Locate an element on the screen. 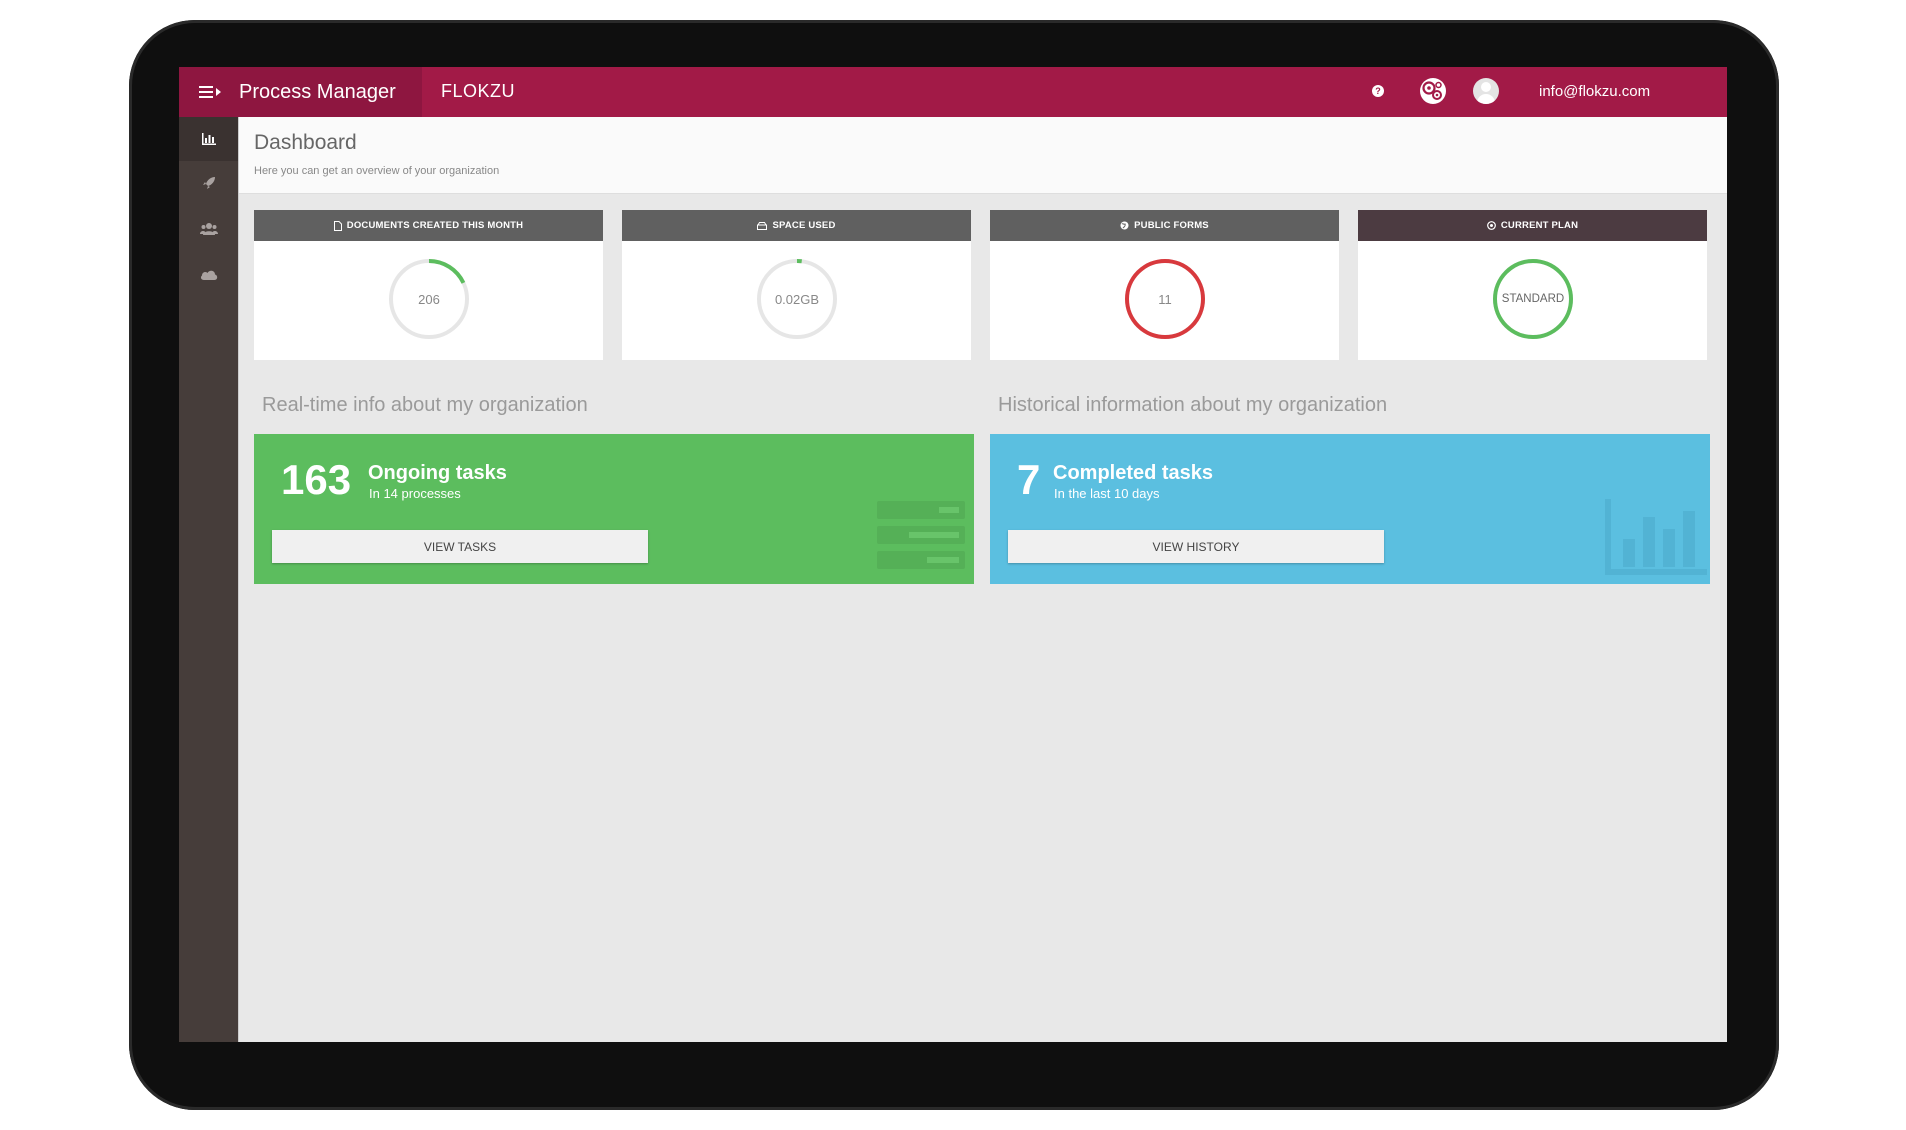  stat-card-current-plan: CURRENT PLAN STANDARD is located at coordinates (1532, 285).